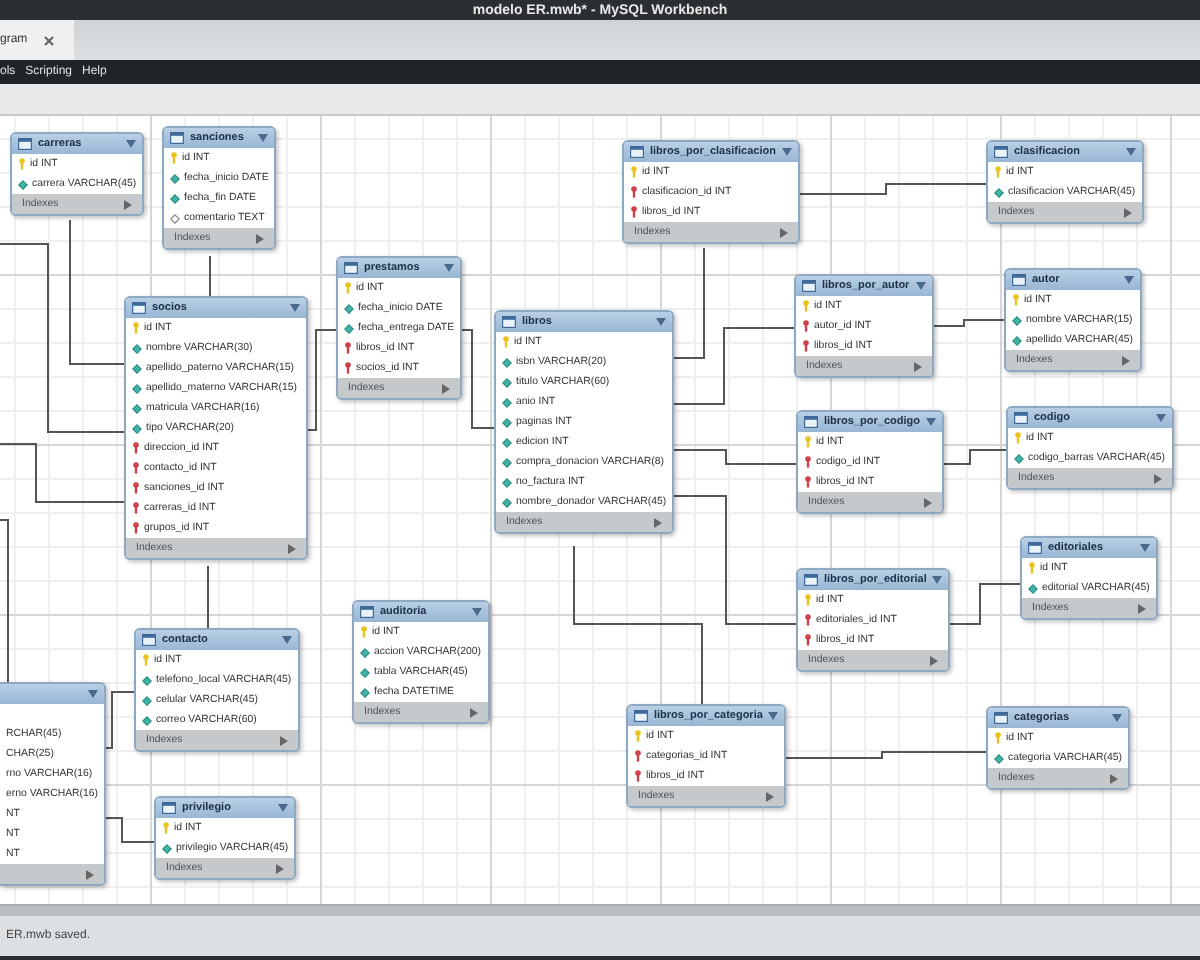 This screenshot has width=1200, height=960. What do you see at coordinates (600, 910) in the screenshot?
I see `scroll-bar` at bounding box center [600, 910].